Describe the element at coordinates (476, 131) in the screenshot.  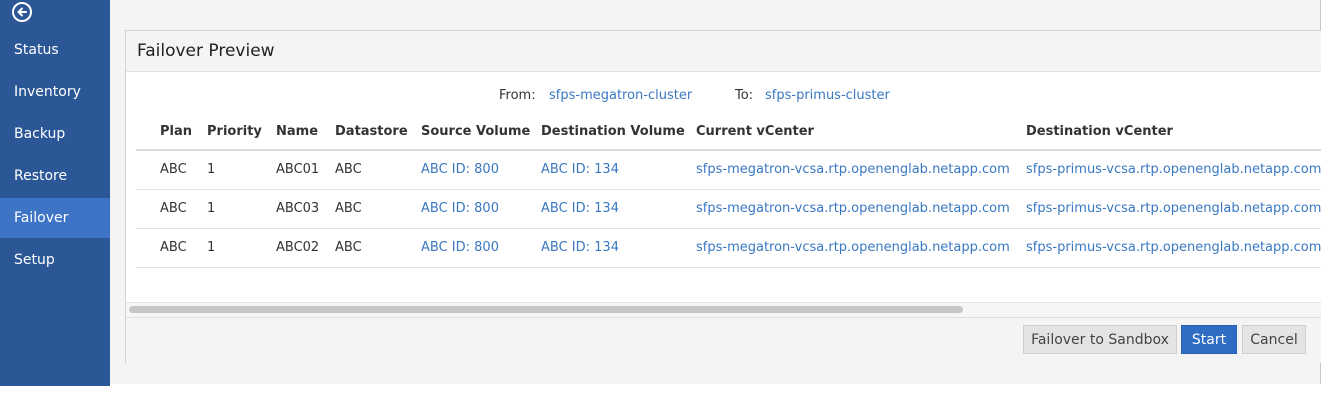
I see `column-header-source-volume: Source Volume` at that location.